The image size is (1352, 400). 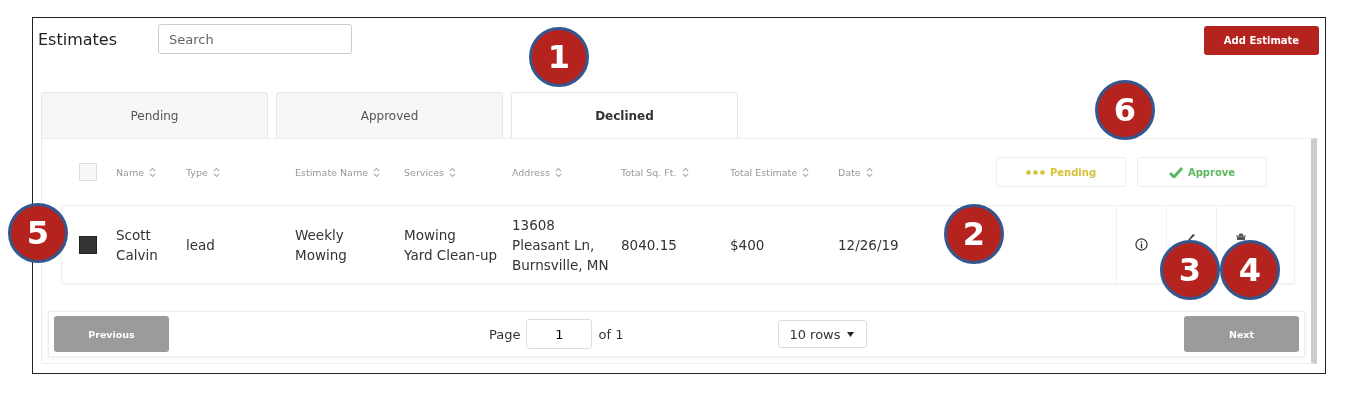 I want to click on info-button, so click(x=1141, y=244).